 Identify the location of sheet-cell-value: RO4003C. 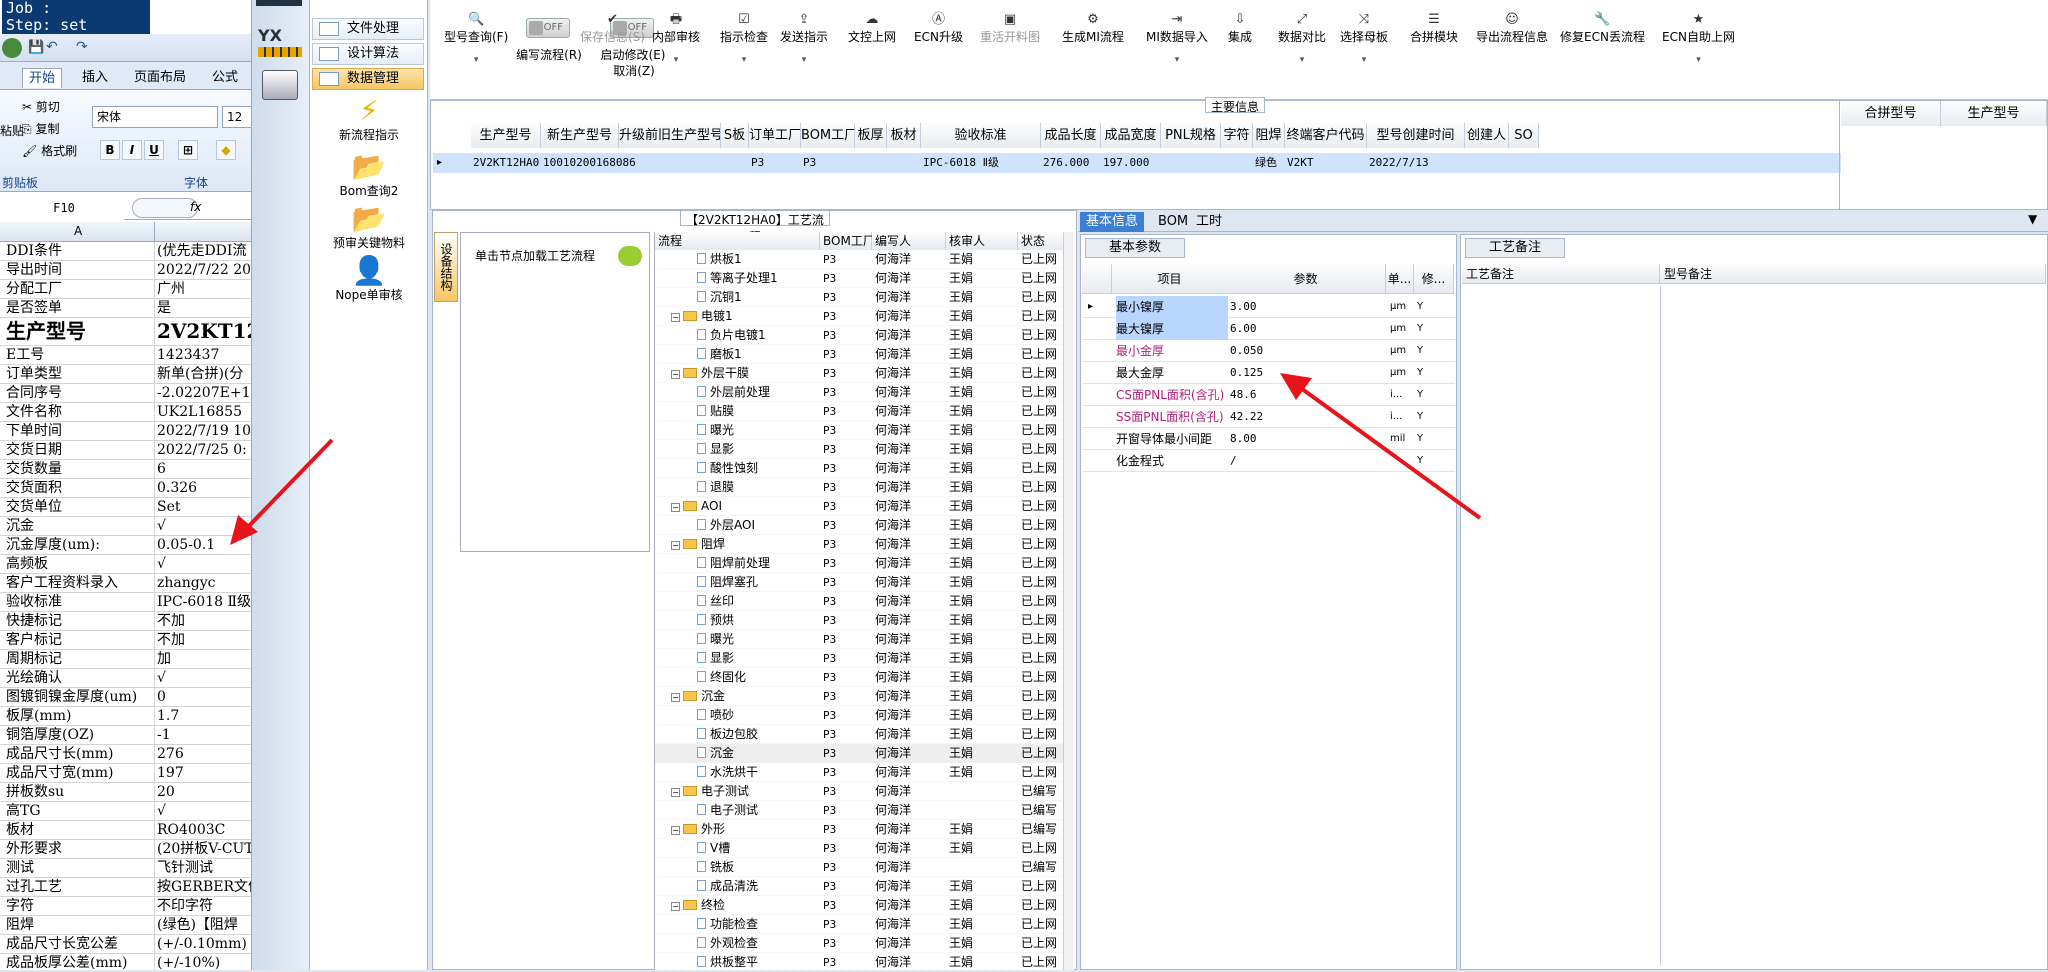
(202, 830).